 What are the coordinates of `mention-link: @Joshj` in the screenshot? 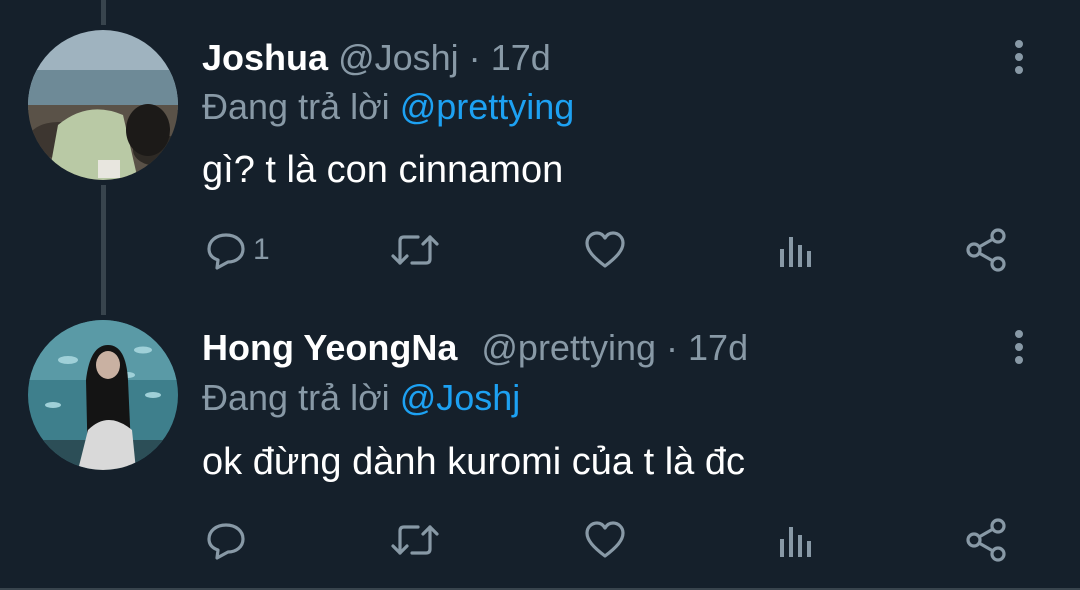 It's located at (460, 397).